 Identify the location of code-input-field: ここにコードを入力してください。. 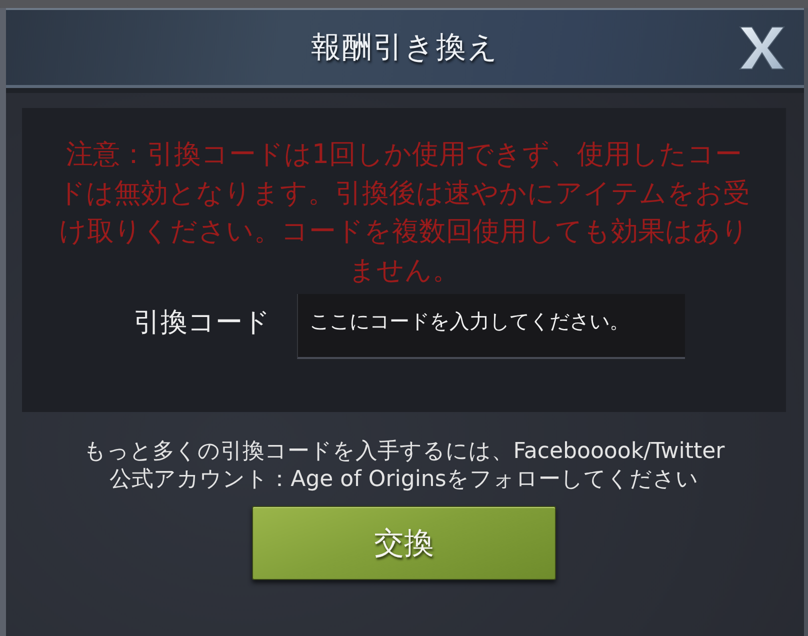
(490, 326).